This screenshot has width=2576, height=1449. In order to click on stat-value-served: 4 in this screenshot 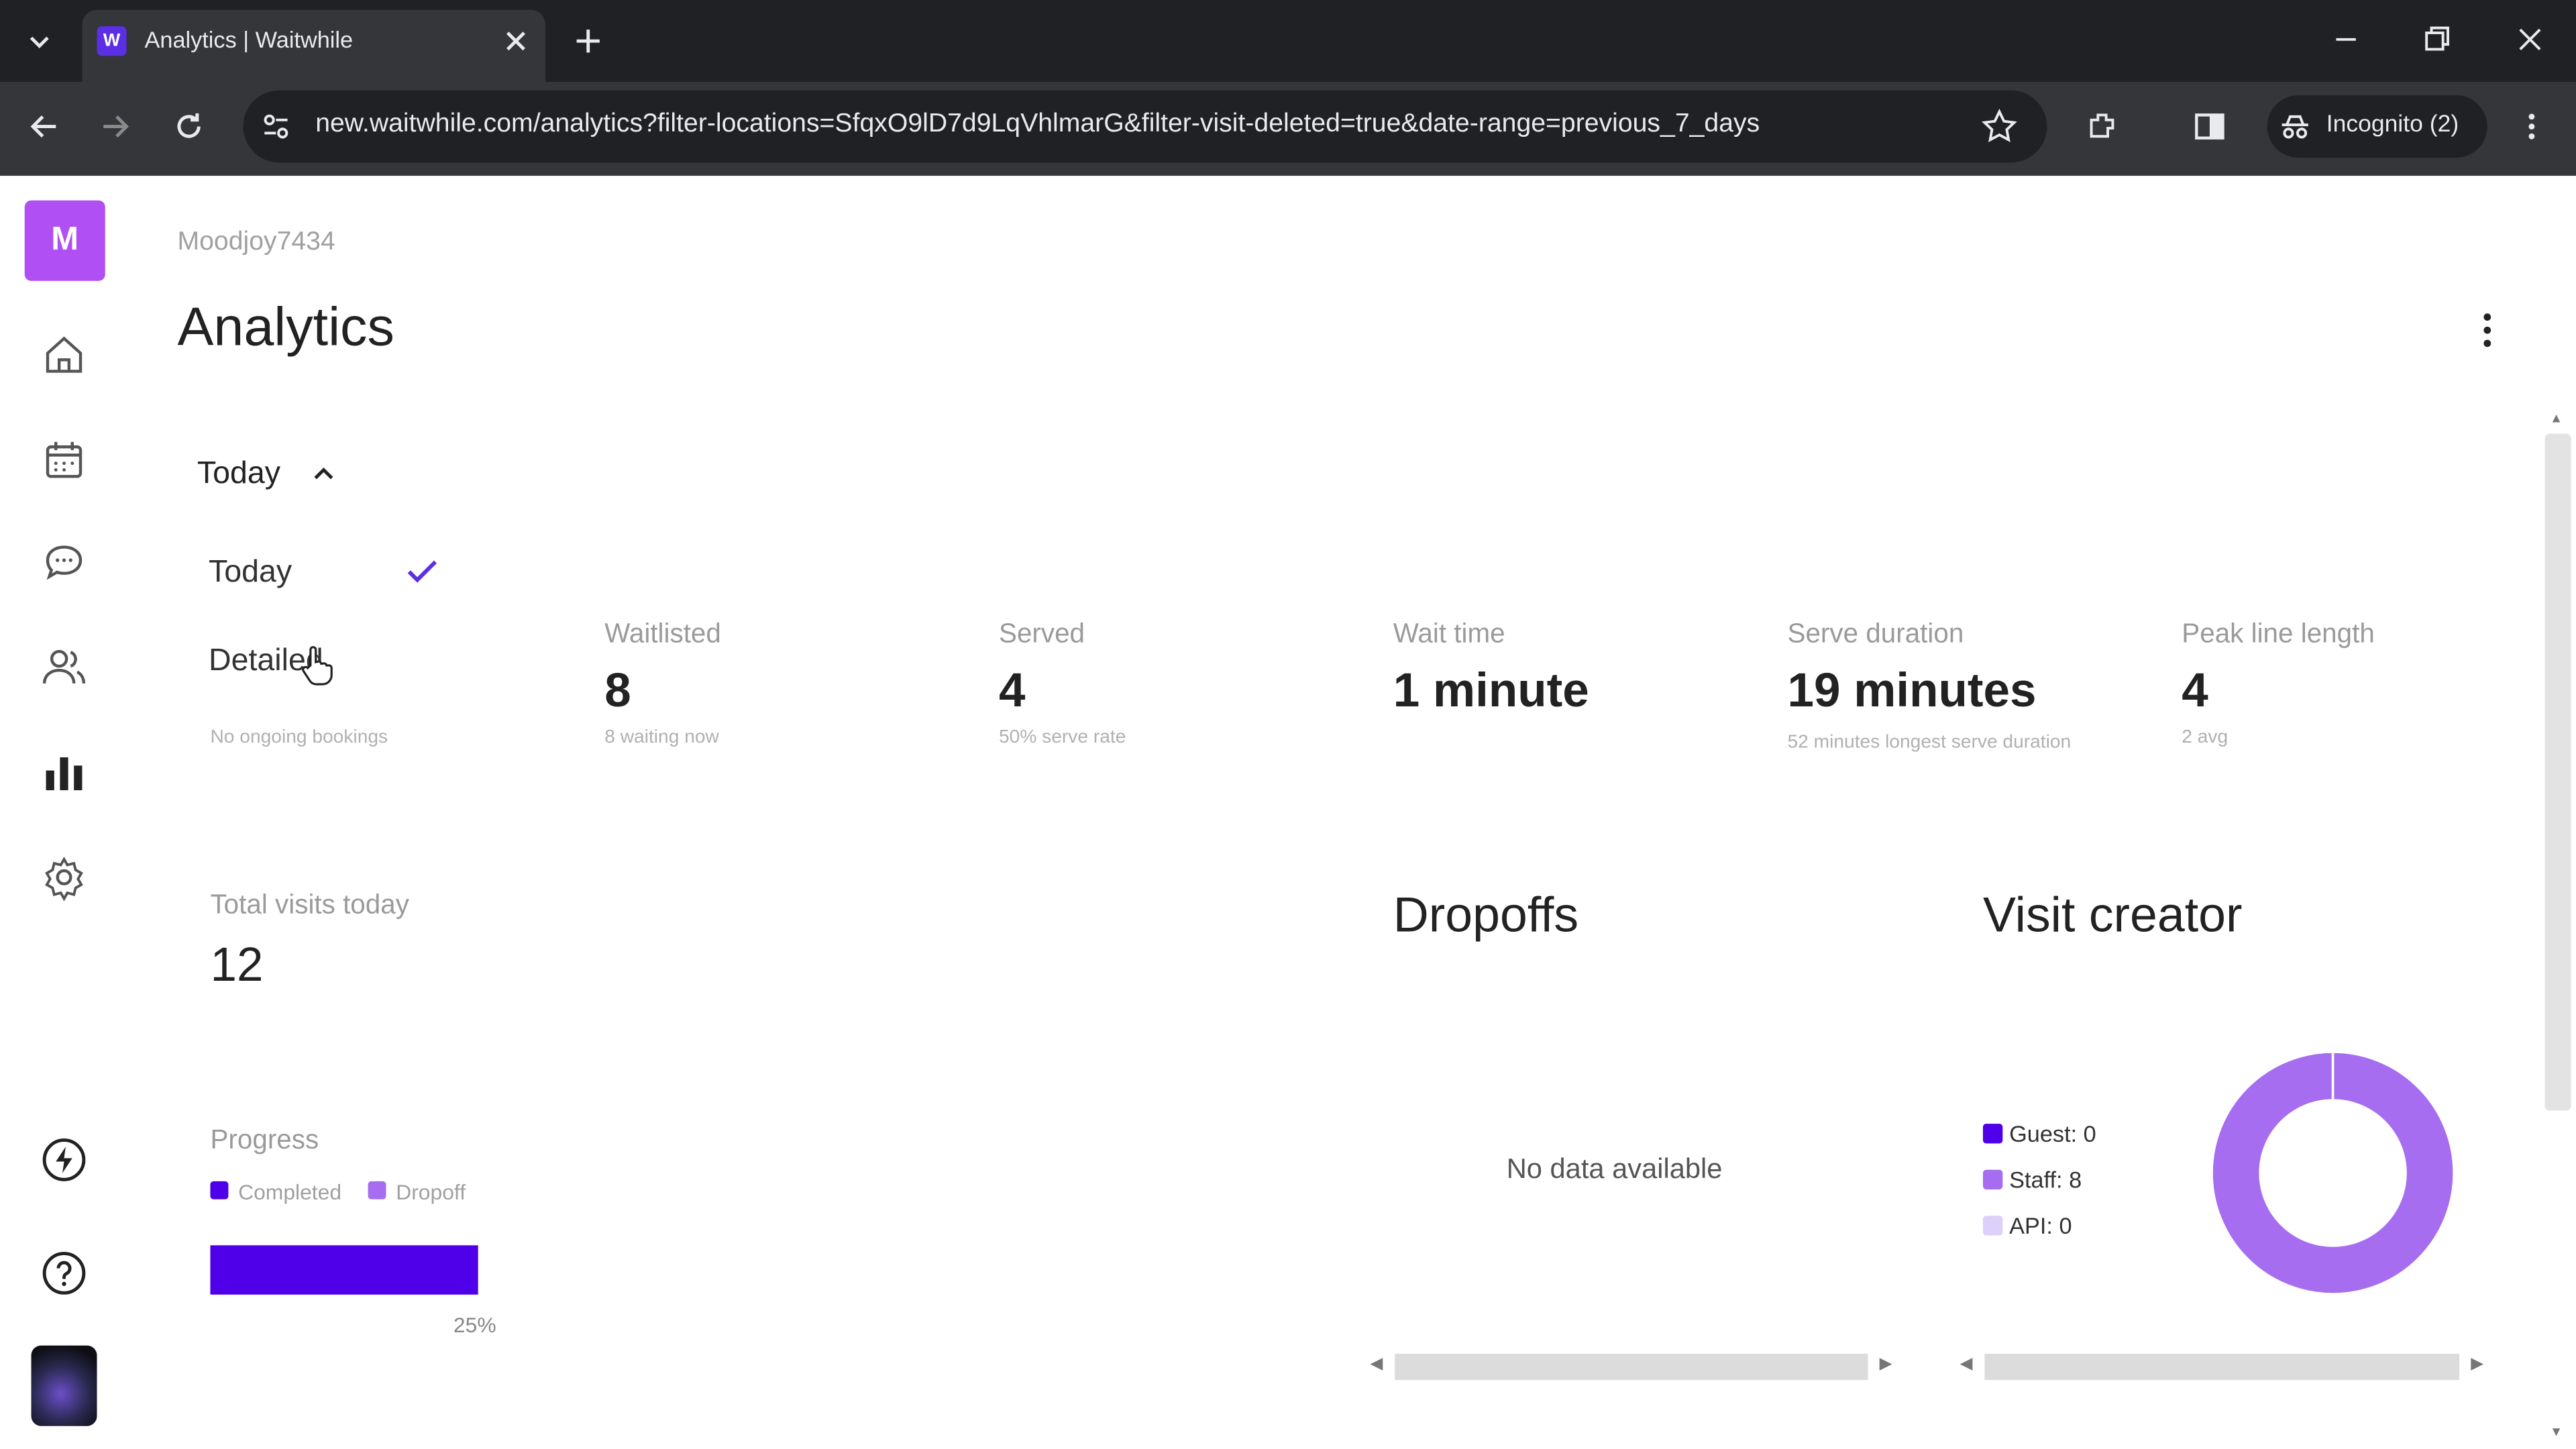, I will do `click(1012, 691)`.